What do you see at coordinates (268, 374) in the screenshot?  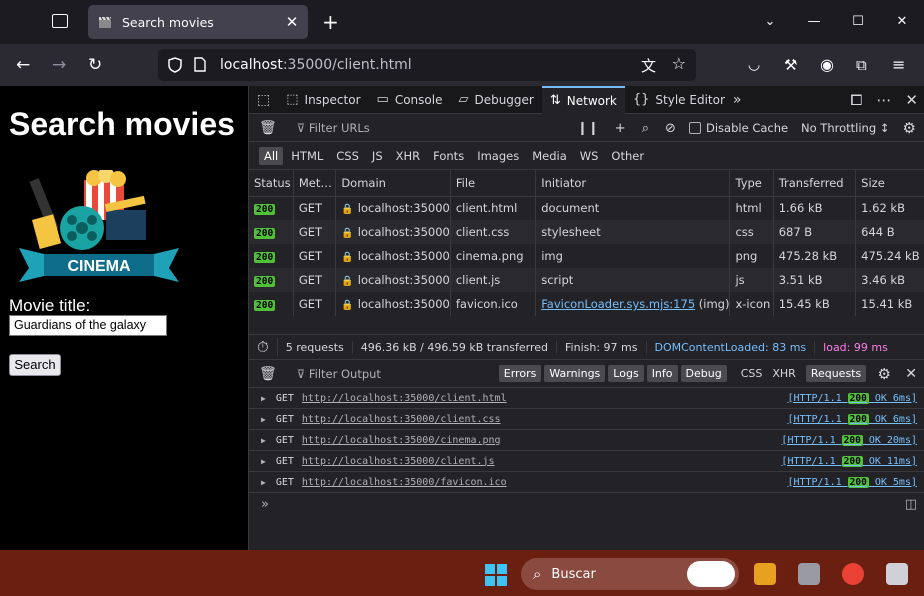 I see `clear-console-icon: 🗑` at bounding box center [268, 374].